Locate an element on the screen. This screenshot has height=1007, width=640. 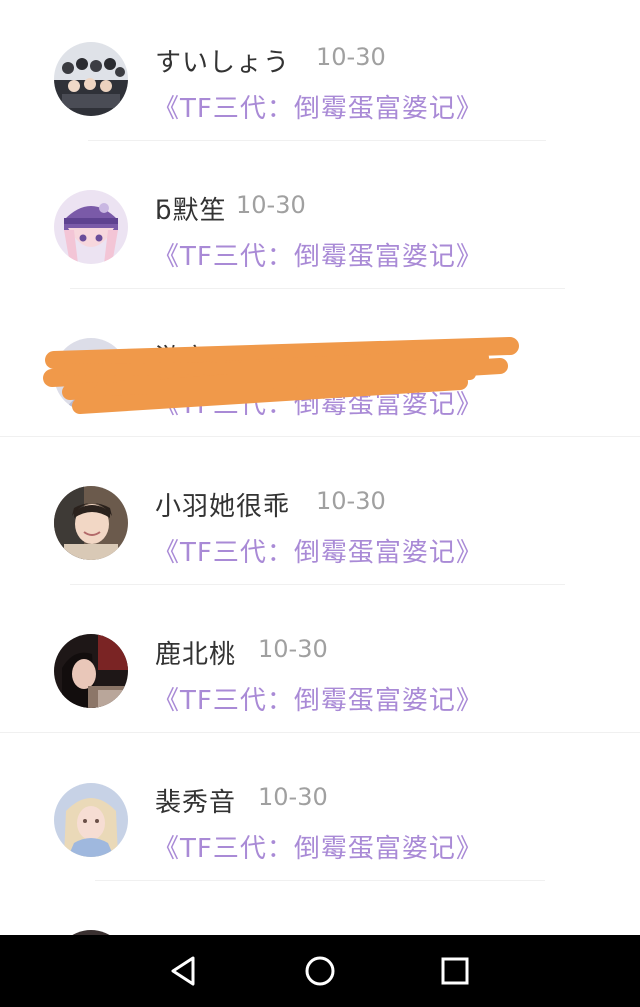
comment-row: すいしょう 10-30 《TF三代：倒霉蛋富婆记》 is located at coordinates (320, 74).